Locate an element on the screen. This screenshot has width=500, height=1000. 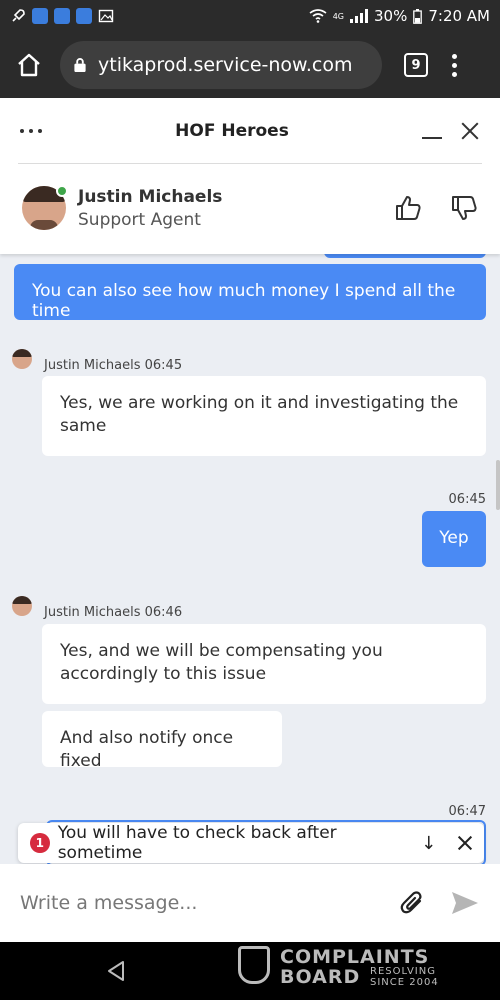
watermark-line2: BOARD is located at coordinates (320, 977).